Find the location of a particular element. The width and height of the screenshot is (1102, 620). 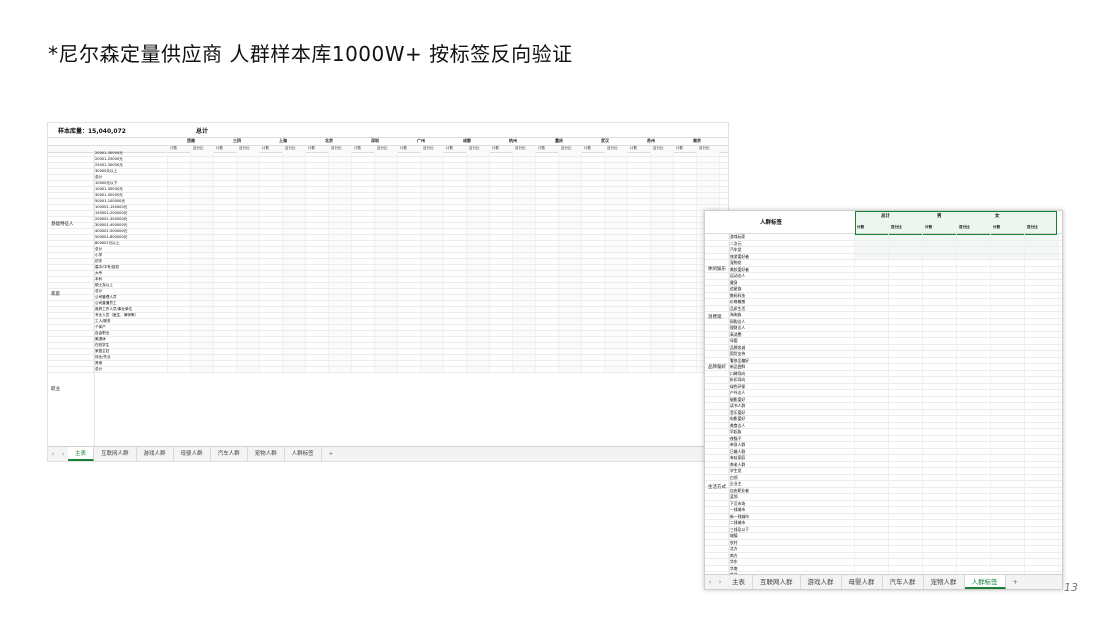

row-label: 蓝领 is located at coordinates (792, 497).